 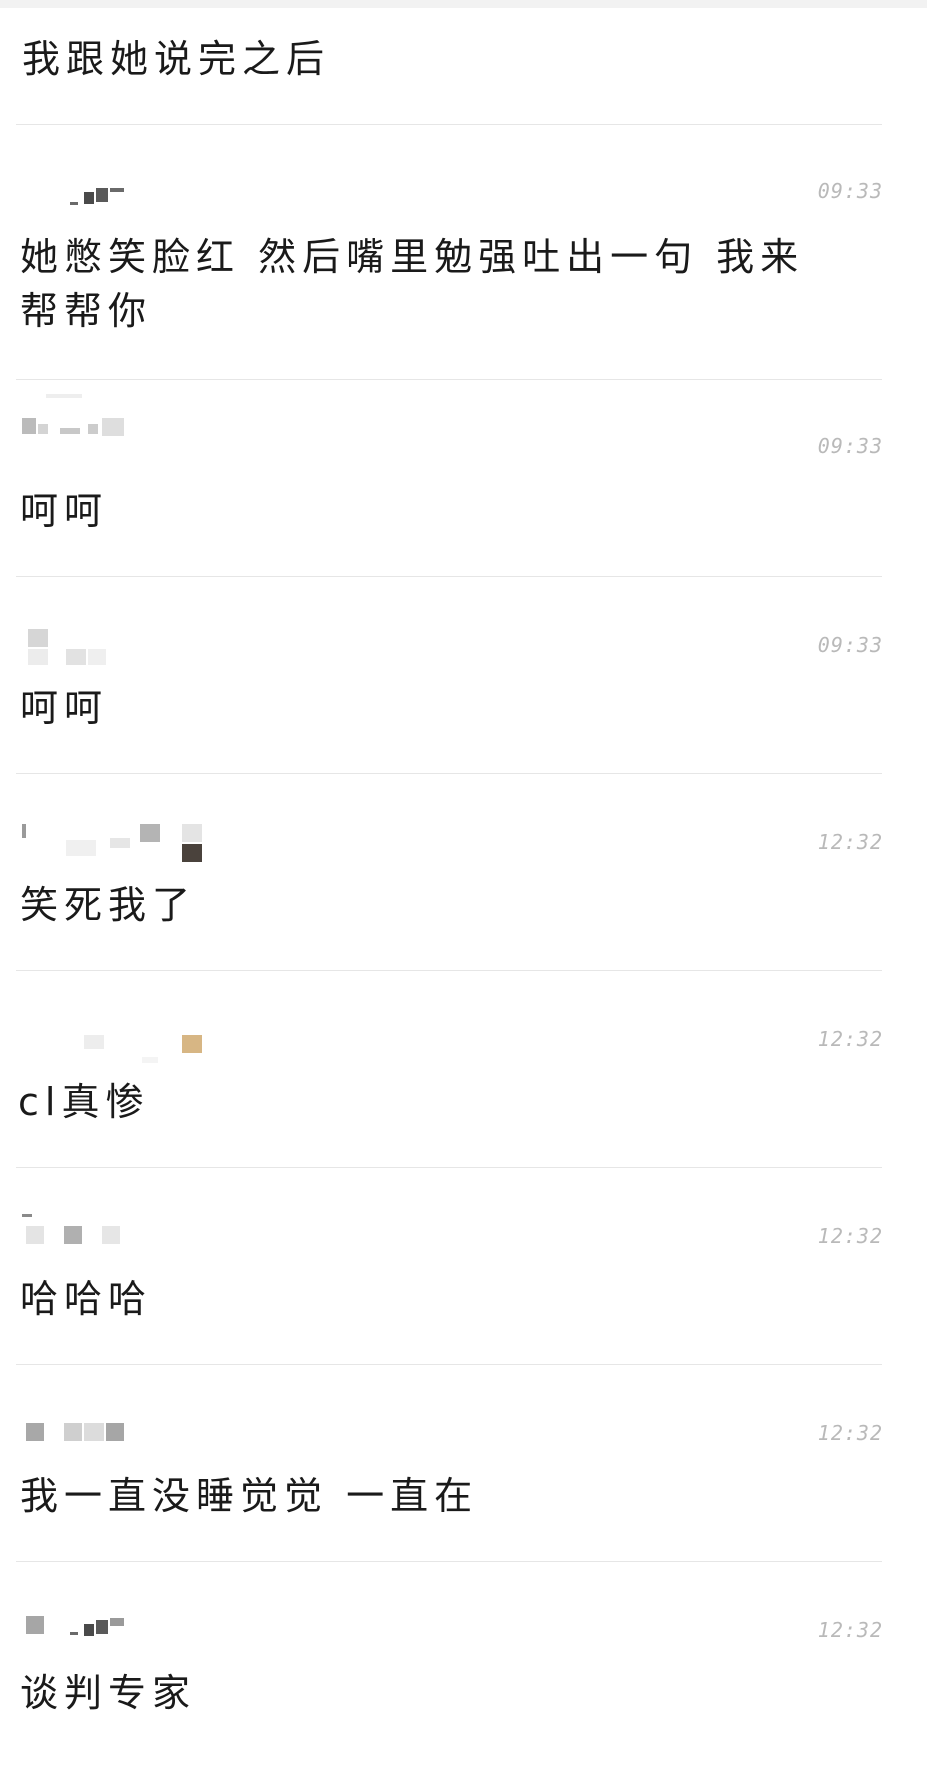 I want to click on list-item: 12:32 谈判专家, so click(x=463, y=1674).